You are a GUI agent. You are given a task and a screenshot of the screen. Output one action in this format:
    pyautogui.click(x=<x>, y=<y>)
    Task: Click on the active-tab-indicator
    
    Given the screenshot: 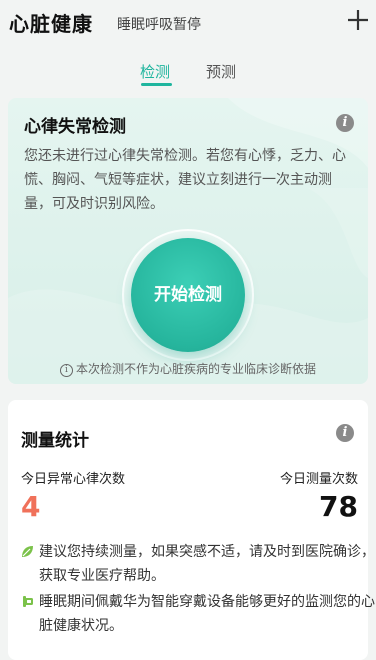 What is the action you would take?
    pyautogui.click(x=156, y=84)
    